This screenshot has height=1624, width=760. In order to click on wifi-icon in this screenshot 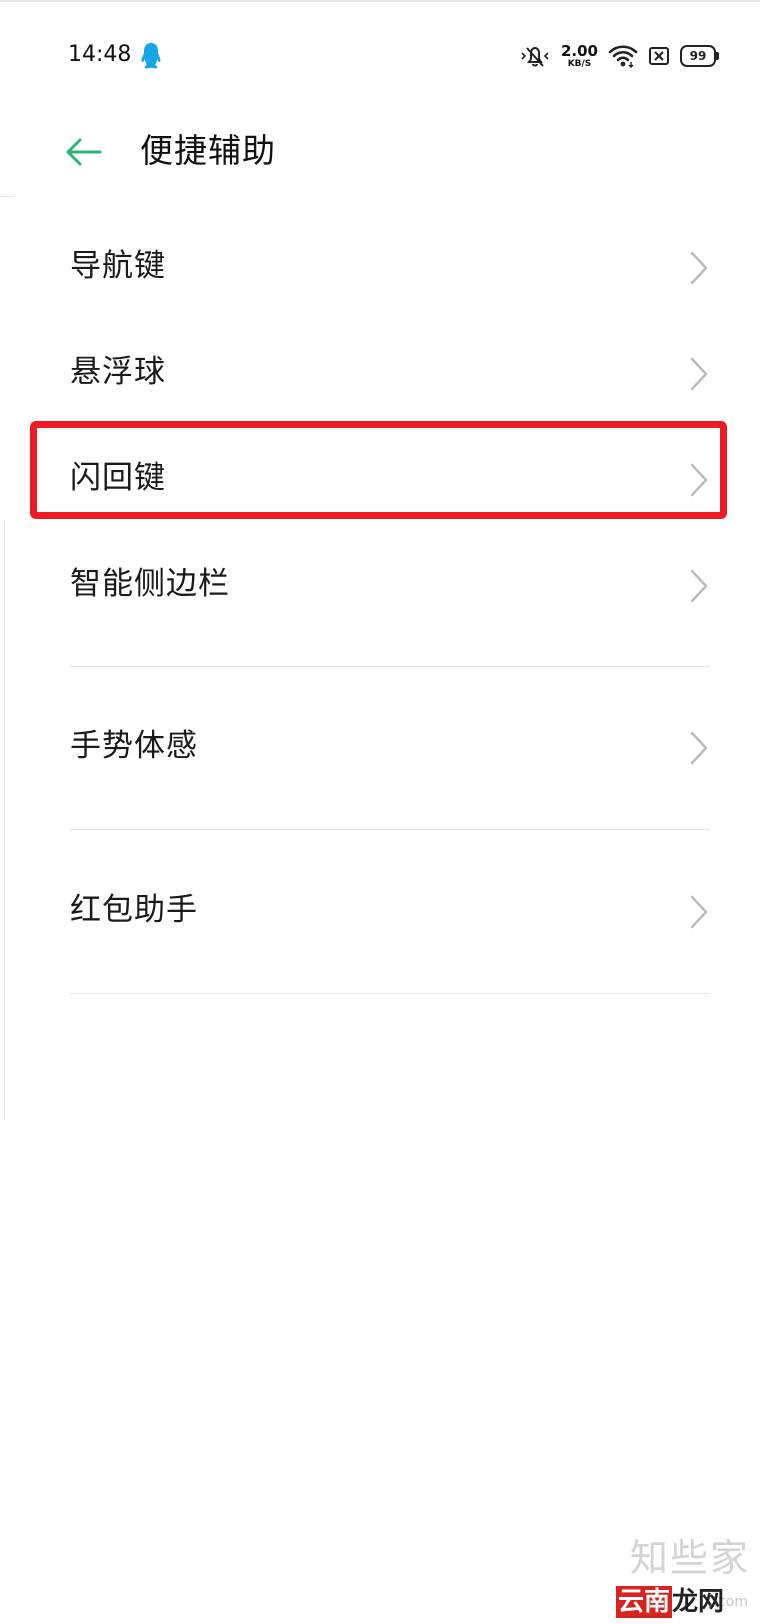, I will do `click(623, 56)`.